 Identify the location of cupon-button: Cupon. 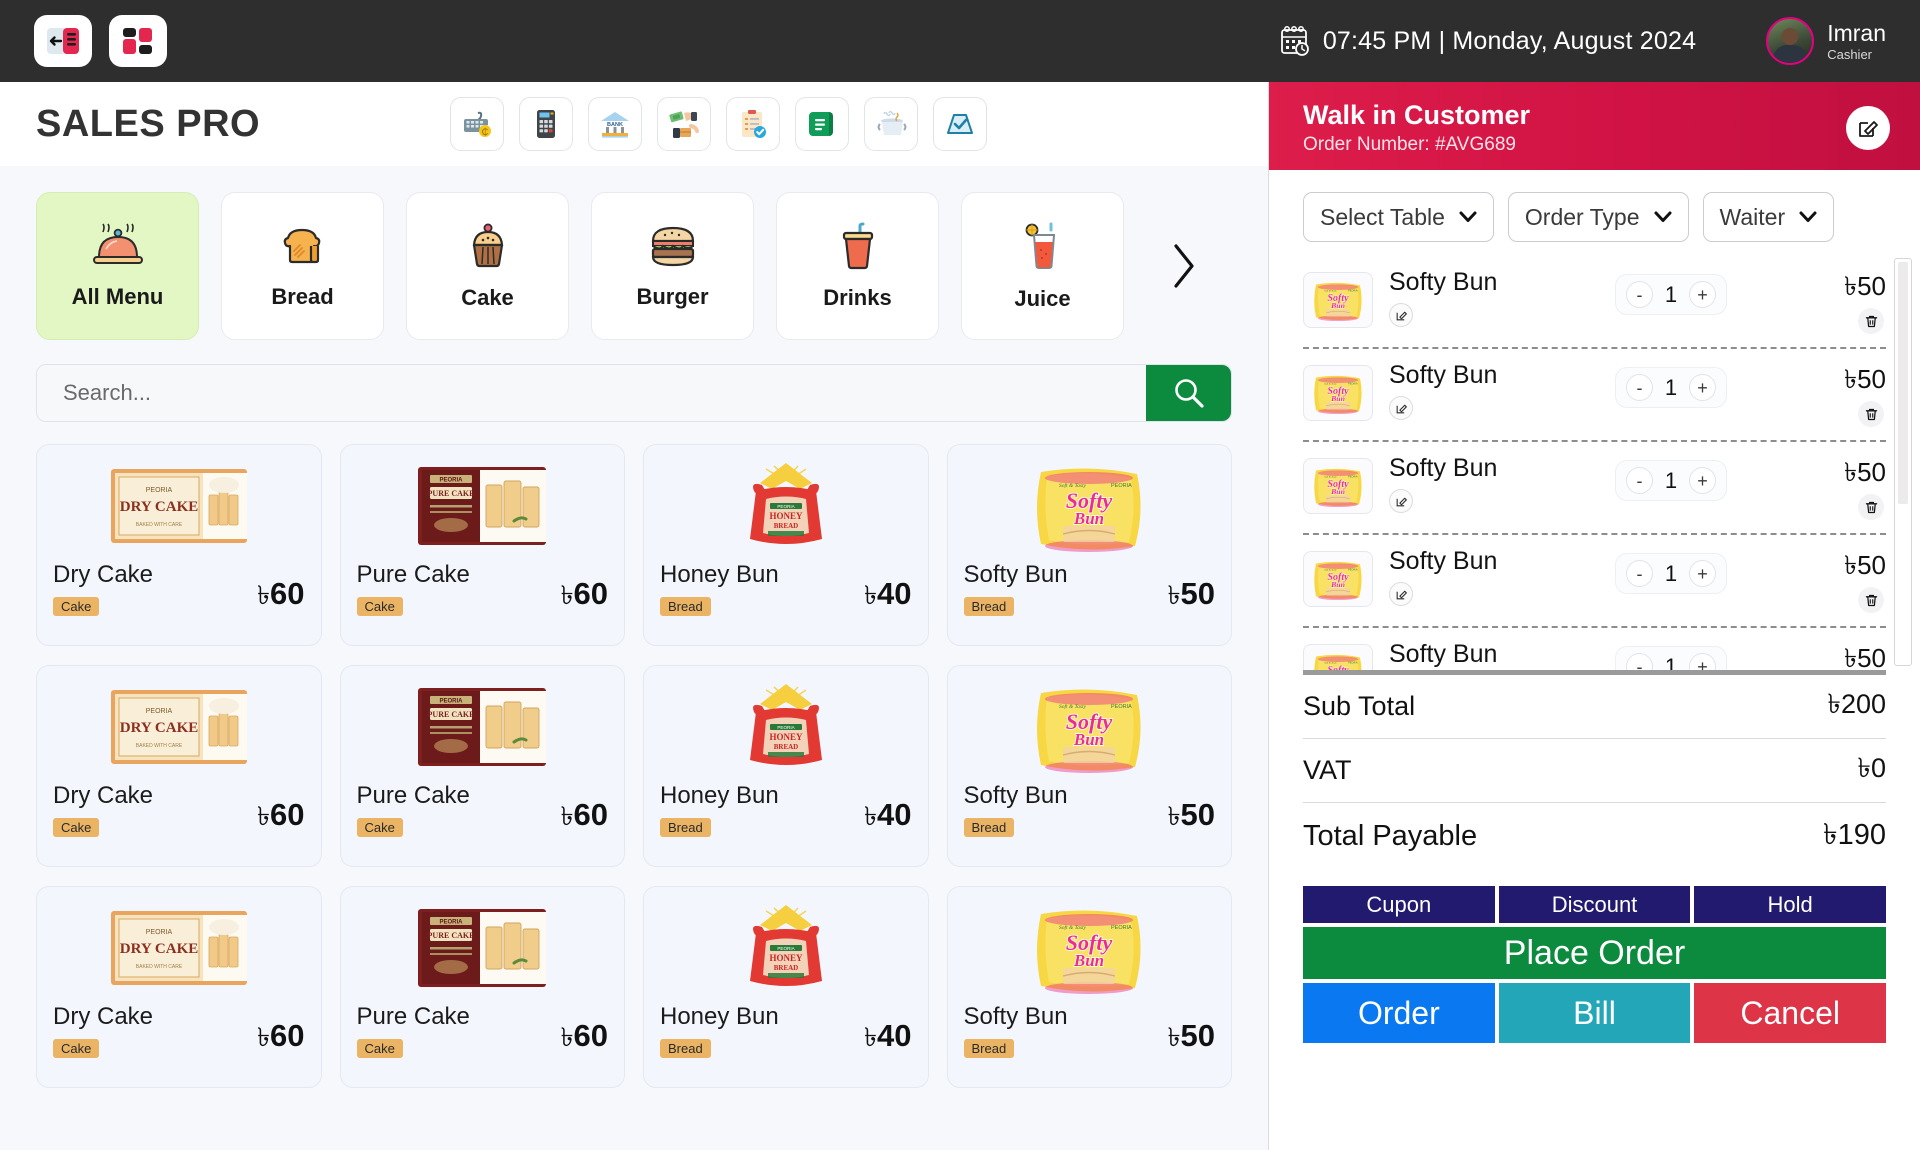
(1399, 904).